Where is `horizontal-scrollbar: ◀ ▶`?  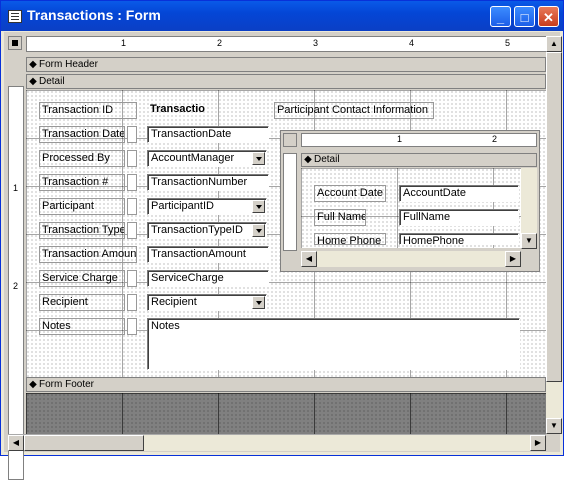
horizontal-scrollbar: ◀ ▶ is located at coordinates (277, 442).